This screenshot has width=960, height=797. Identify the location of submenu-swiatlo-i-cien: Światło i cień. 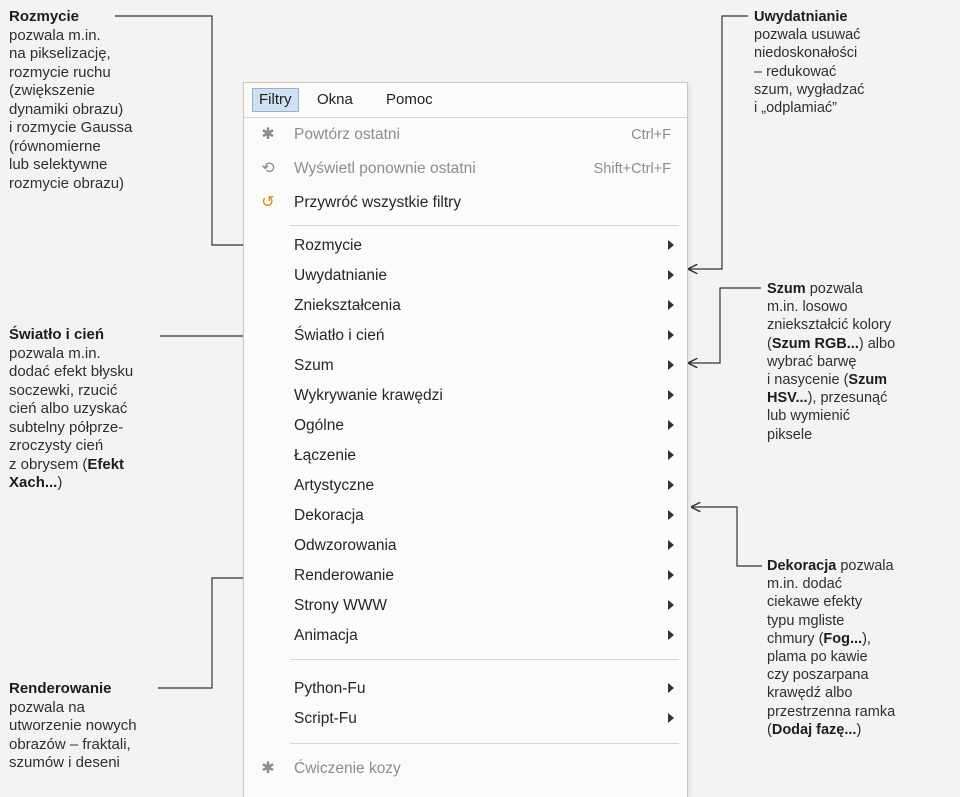
(465, 336).